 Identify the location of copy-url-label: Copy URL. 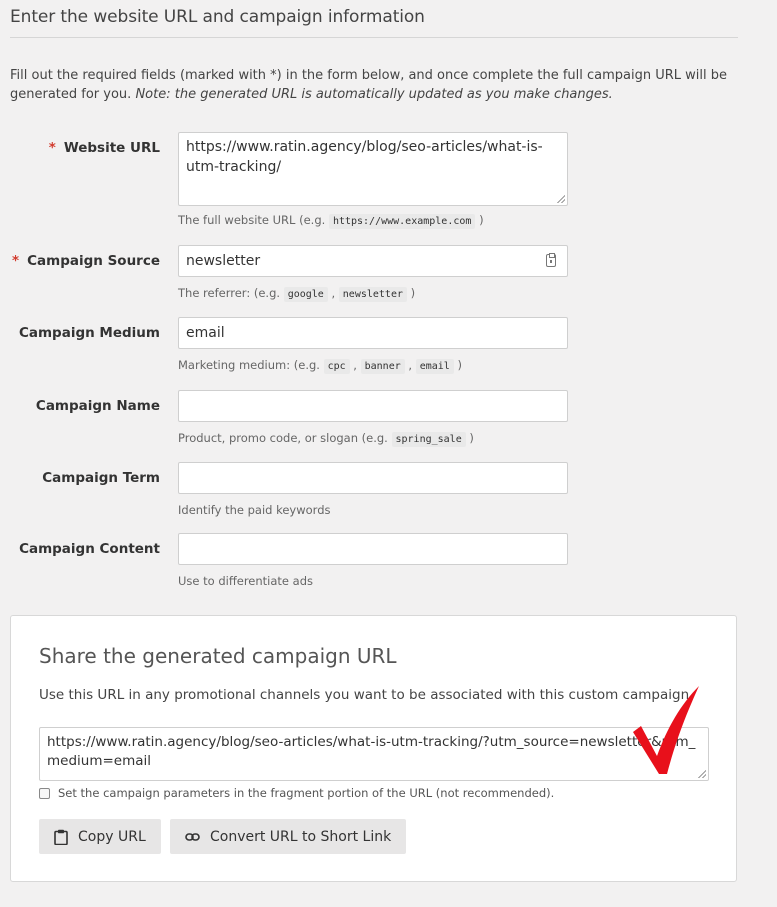
(112, 836).